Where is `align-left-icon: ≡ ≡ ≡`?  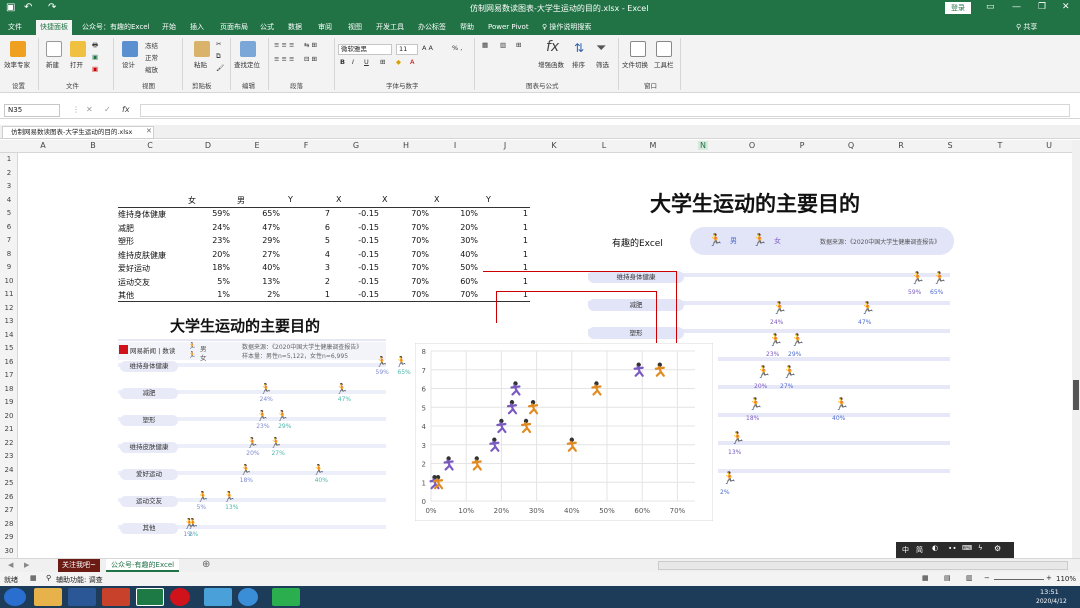
align-left-icon: ≡ ≡ ≡ is located at coordinates (284, 59).